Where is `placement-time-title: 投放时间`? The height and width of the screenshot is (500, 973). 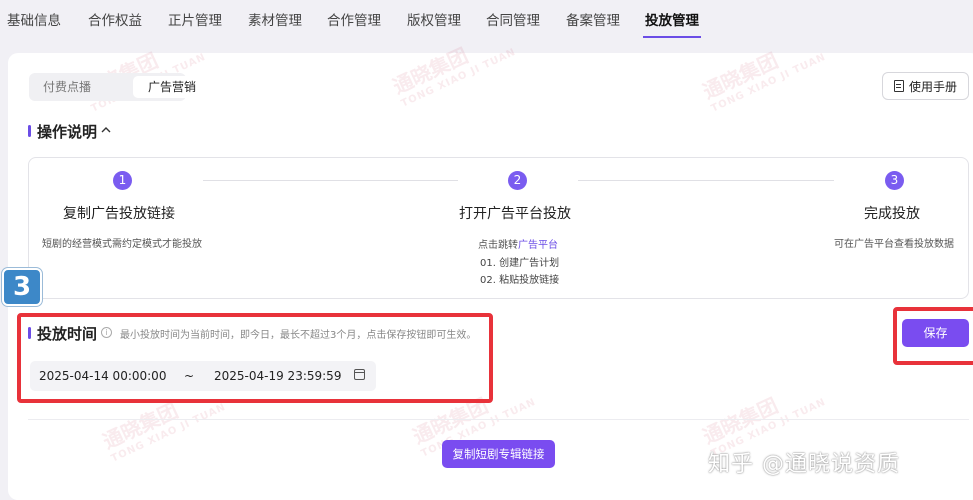
placement-time-title: 投放时间 is located at coordinates (67, 334).